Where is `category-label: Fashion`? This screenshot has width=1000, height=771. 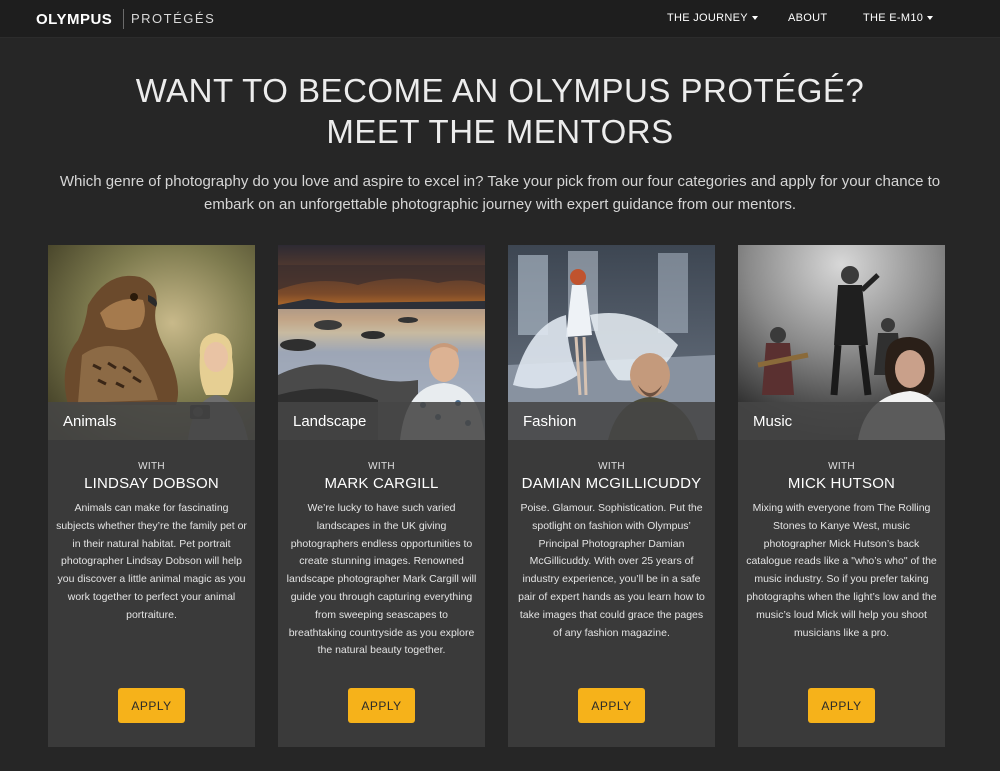
category-label: Fashion is located at coordinates (550, 421).